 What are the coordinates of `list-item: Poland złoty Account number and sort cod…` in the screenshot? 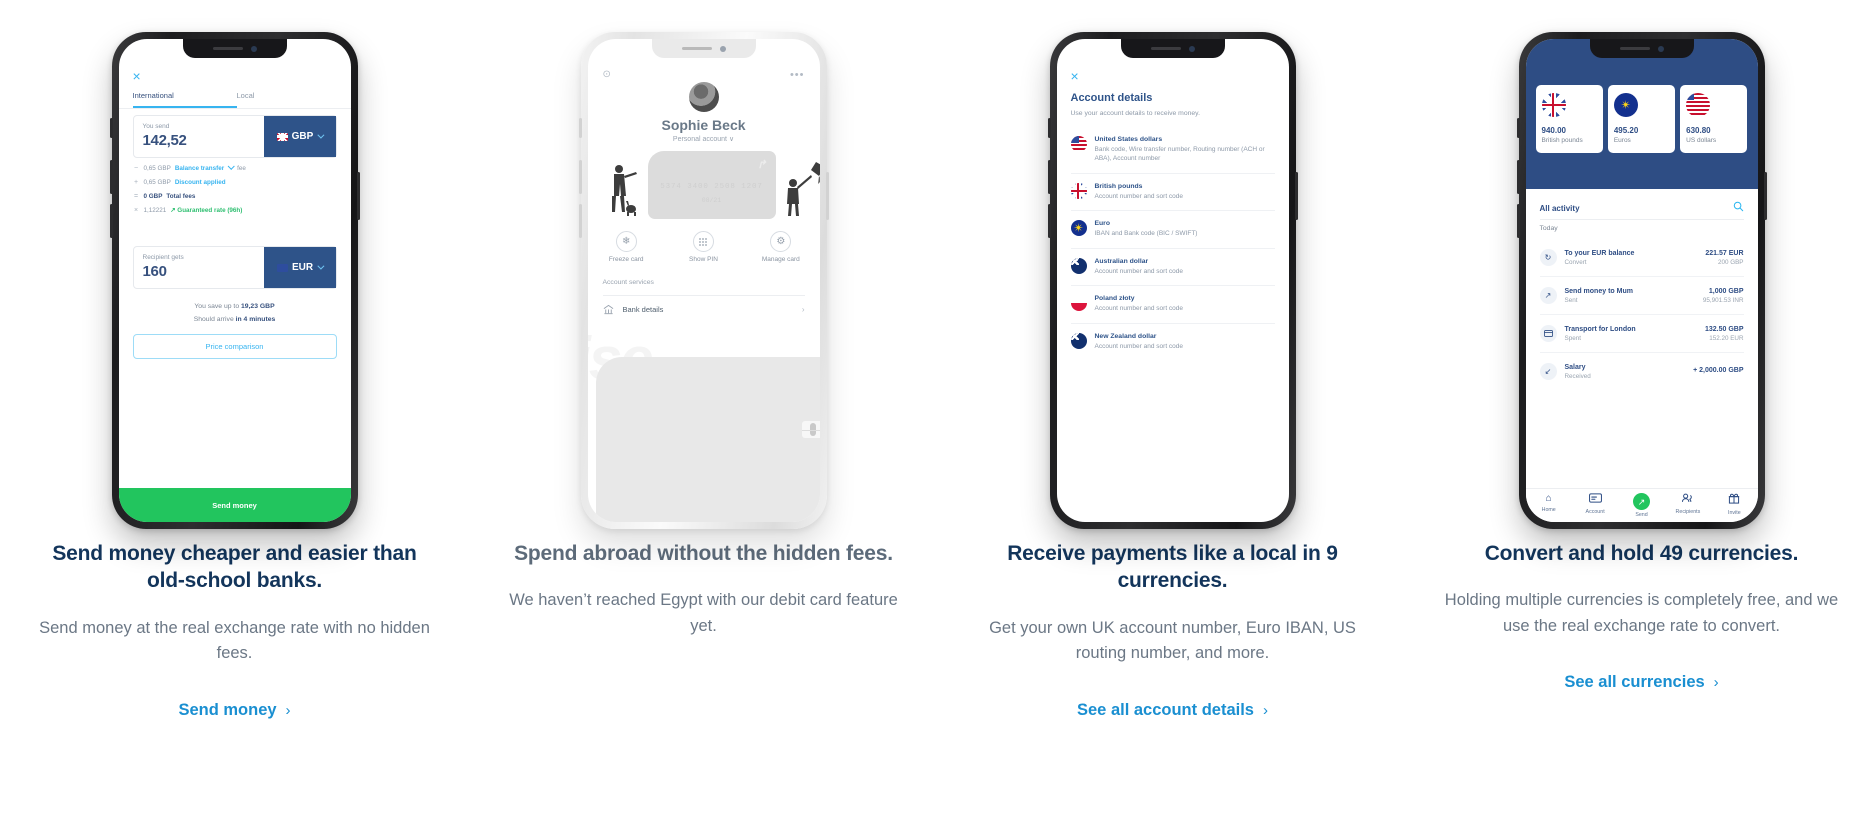 It's located at (1172, 303).